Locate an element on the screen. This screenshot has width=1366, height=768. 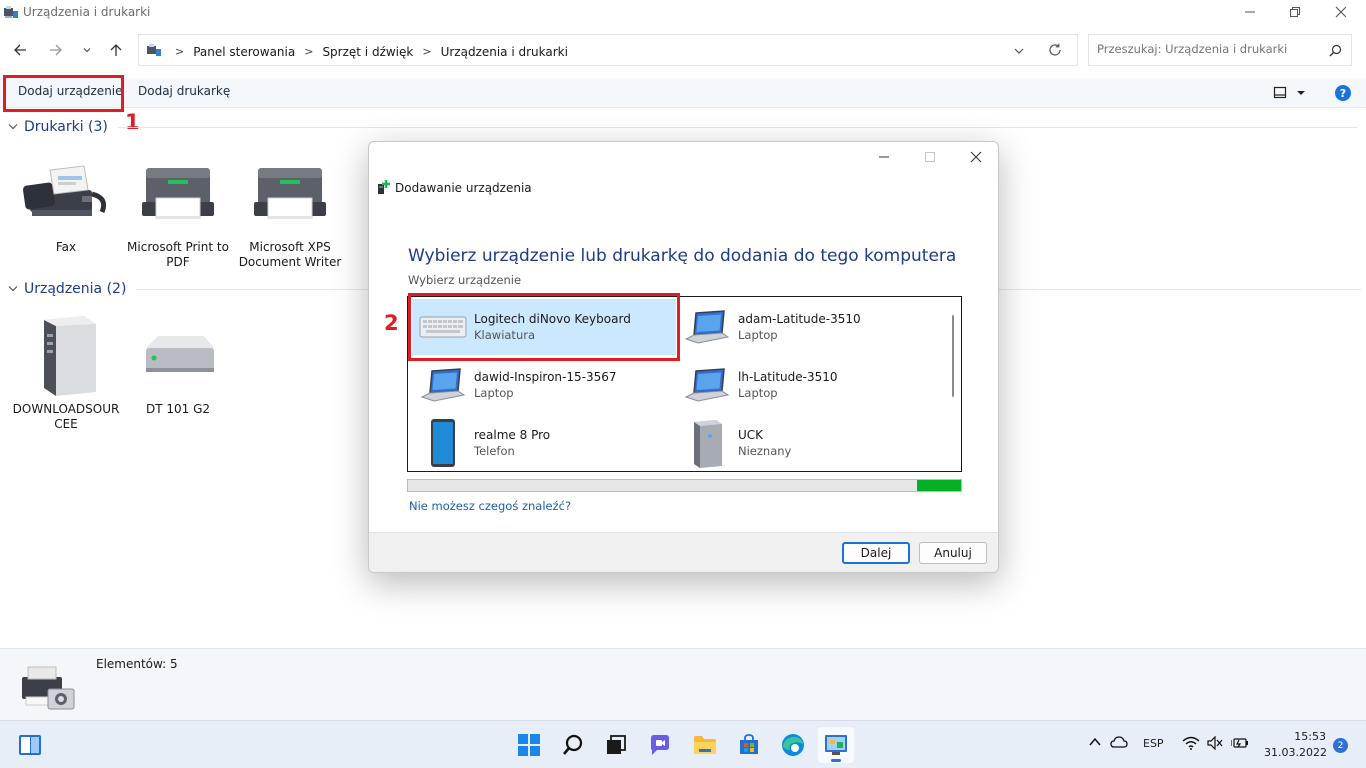
device-tile-dt101g2: DT 101 G2 is located at coordinates (178, 364).